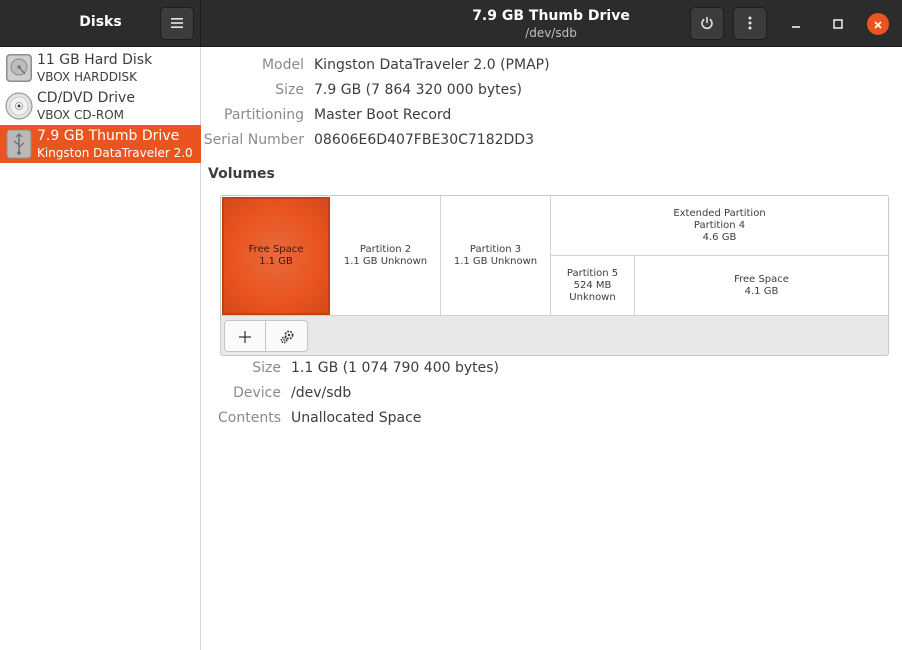  What do you see at coordinates (552, 67) in the screenshot?
I see `model-row: Model Kingston DataTraveler 2.0 (PMAP)` at bounding box center [552, 67].